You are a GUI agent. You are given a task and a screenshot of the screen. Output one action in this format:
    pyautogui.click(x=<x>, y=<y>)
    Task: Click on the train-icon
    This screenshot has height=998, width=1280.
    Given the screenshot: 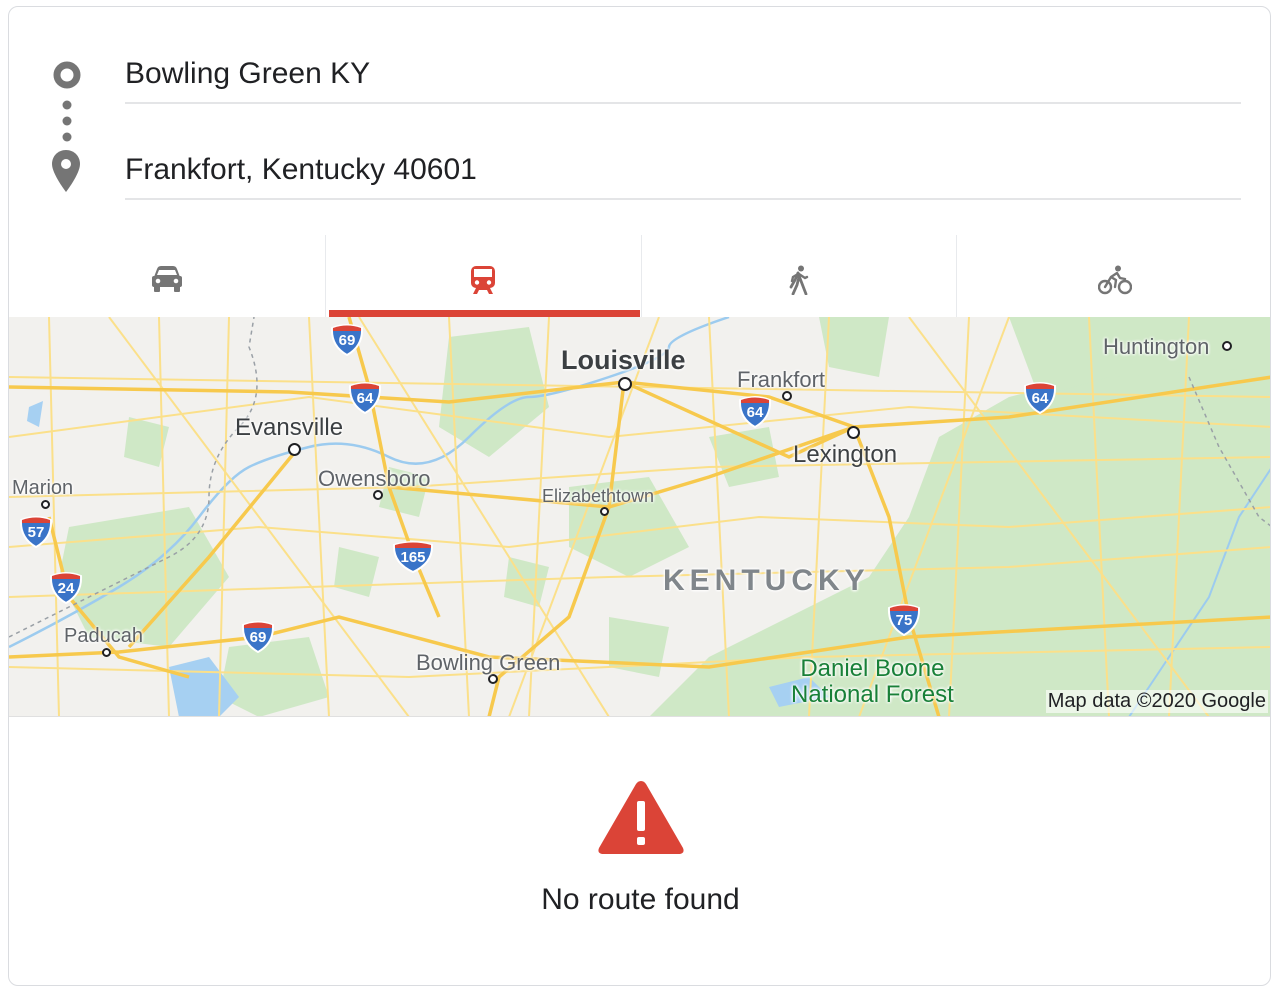 What is the action you would take?
    pyautogui.click(x=483, y=280)
    